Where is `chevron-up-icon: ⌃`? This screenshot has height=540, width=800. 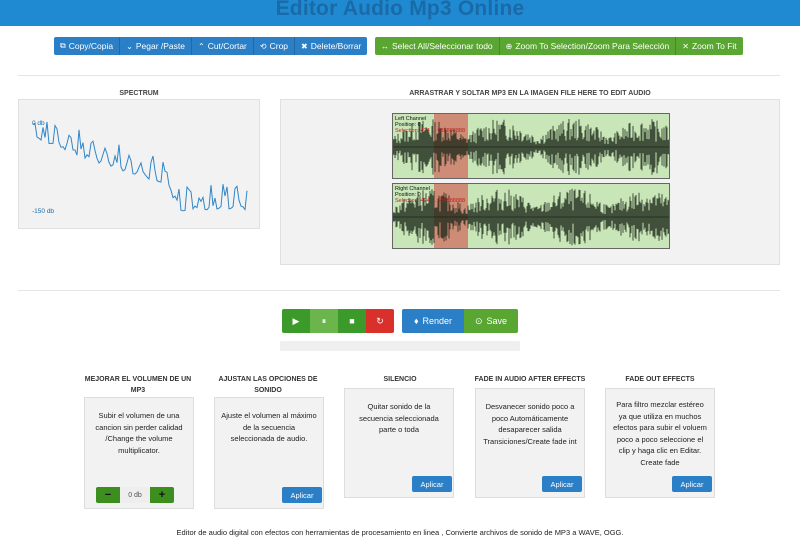
chevron-up-icon: ⌃ is located at coordinates (201, 46).